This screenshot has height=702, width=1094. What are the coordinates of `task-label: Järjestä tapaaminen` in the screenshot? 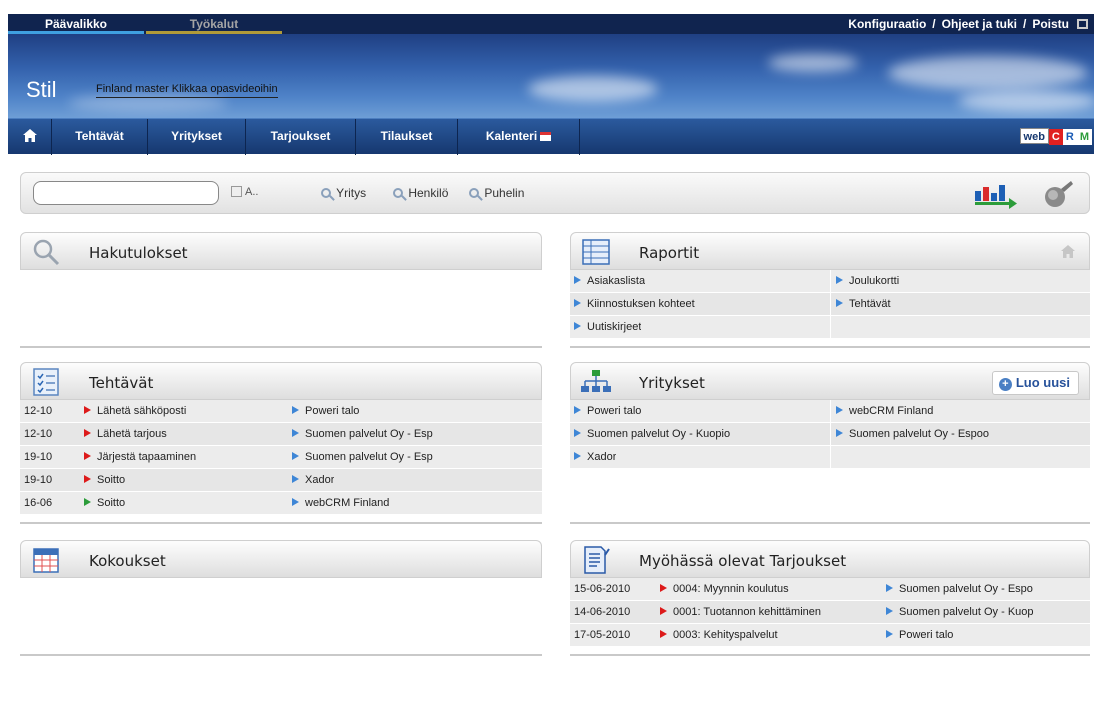 It's located at (147, 457).